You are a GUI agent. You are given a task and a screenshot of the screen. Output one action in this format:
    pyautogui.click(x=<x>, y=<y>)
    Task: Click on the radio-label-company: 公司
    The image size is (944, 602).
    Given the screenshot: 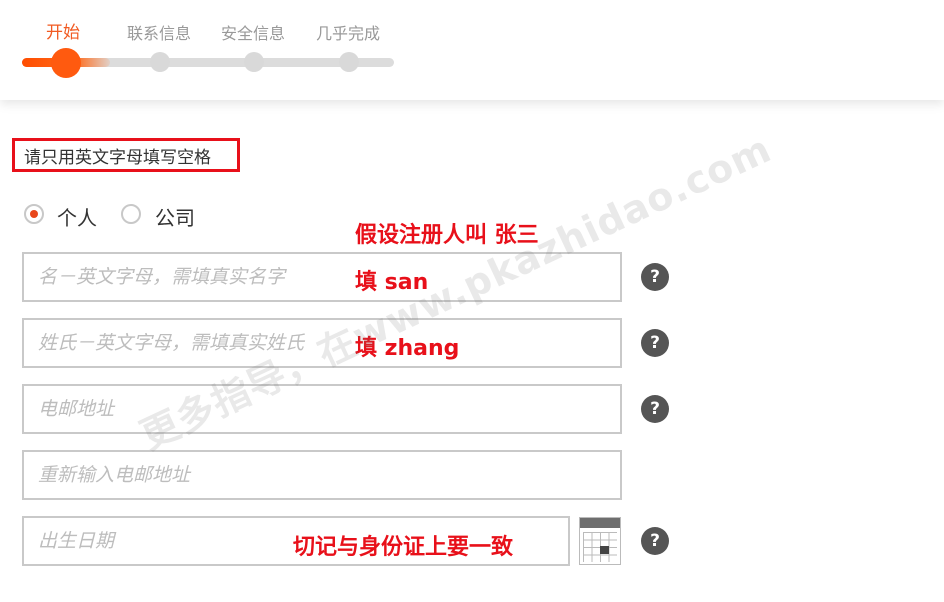 What is the action you would take?
    pyautogui.click(x=175, y=216)
    